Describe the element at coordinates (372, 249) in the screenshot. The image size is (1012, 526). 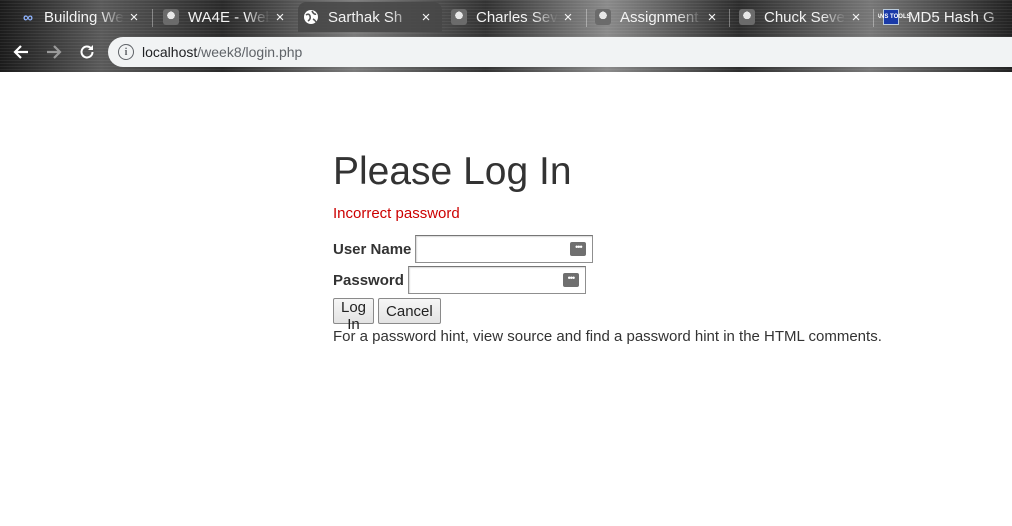
I see `username-label: User Name` at that location.